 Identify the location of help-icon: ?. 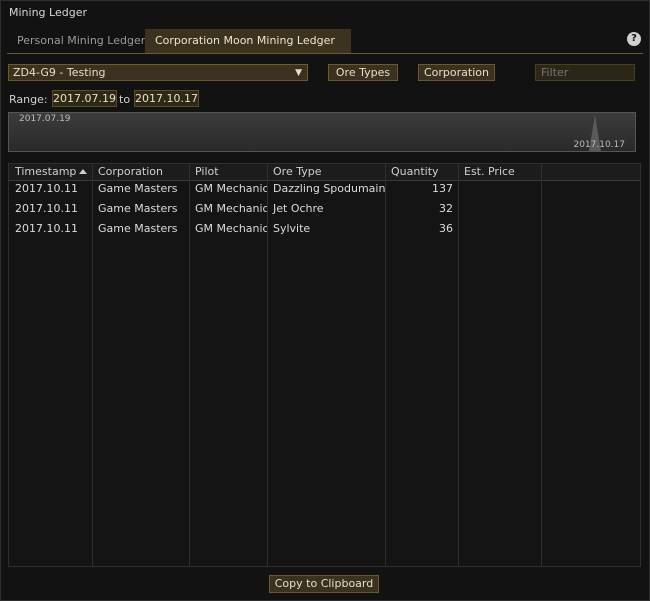
(634, 39).